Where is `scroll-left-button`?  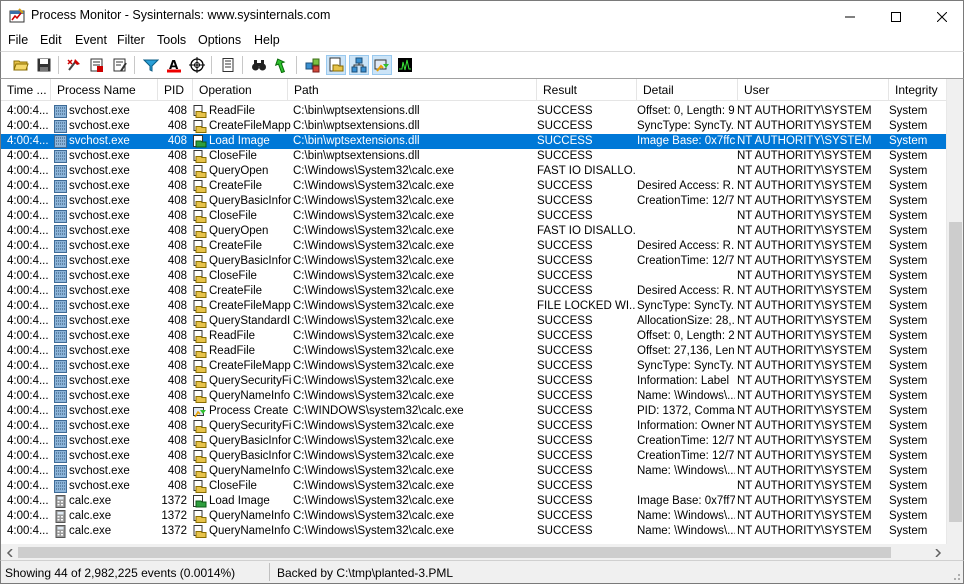 scroll-left-button is located at coordinates (9, 552).